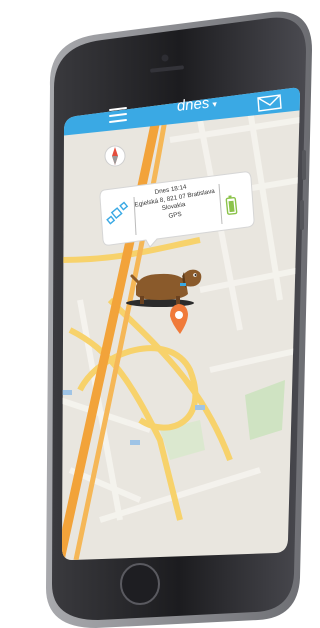 The image size is (320, 628). What do you see at coordinates (165, 58) in the screenshot?
I see `front-camera` at bounding box center [165, 58].